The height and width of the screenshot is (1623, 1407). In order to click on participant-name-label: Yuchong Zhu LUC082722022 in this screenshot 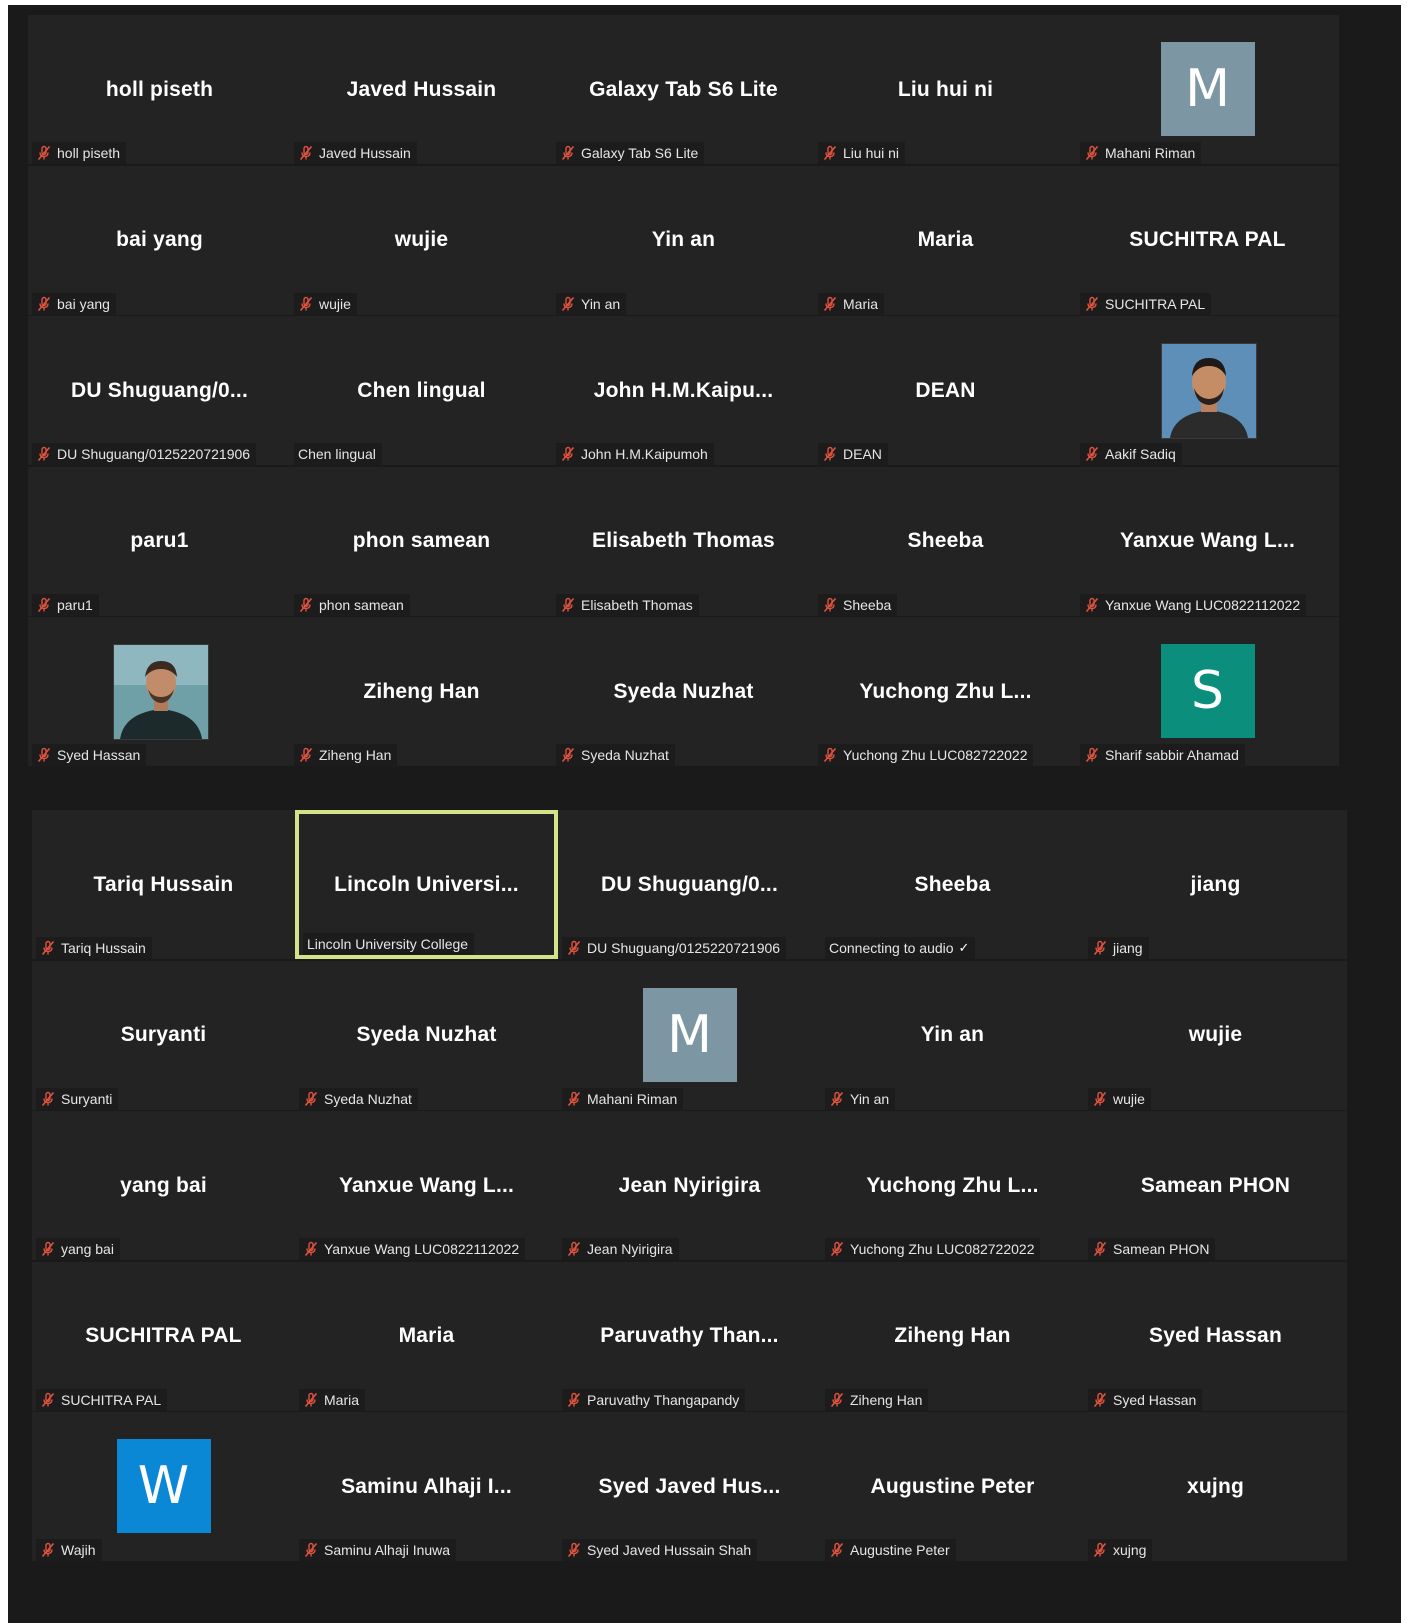, I will do `click(926, 755)`.